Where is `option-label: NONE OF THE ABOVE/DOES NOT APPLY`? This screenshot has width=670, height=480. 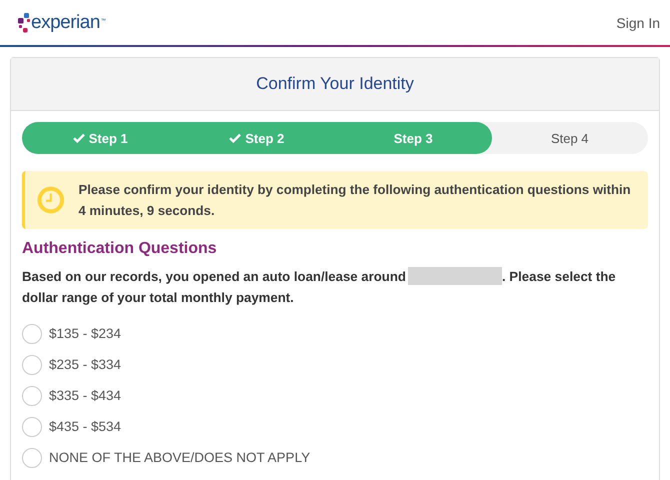
option-label: NONE OF THE ABOVE/DOES NOT APPLY is located at coordinates (179, 457).